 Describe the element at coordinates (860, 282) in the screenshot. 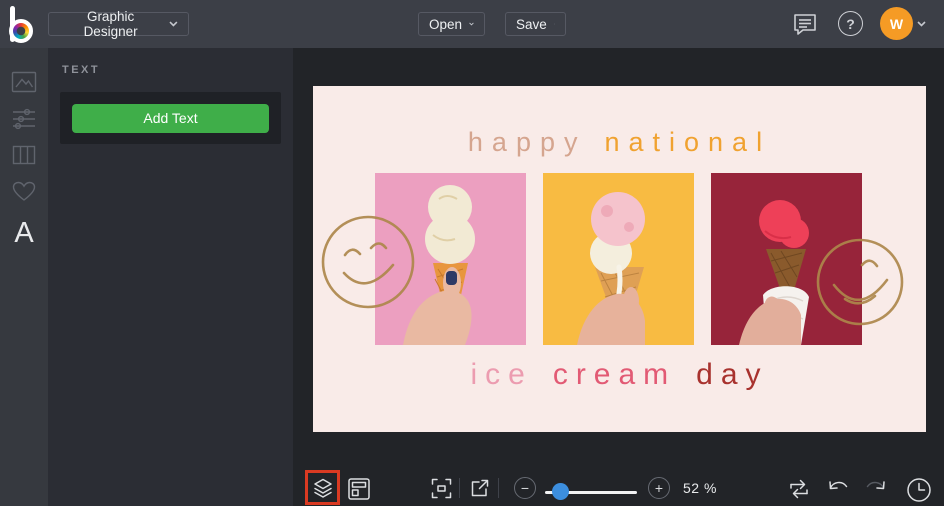

I see `smiley-sticker-right` at that location.